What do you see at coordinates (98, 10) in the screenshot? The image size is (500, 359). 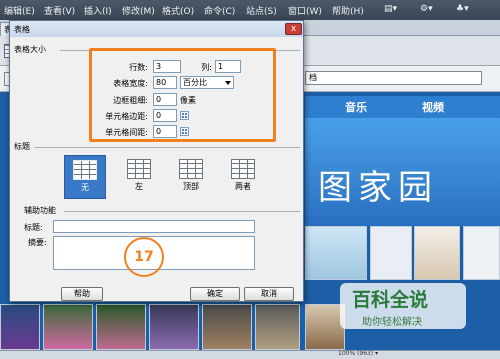 I see `menu-insert: 插入(I)` at bounding box center [98, 10].